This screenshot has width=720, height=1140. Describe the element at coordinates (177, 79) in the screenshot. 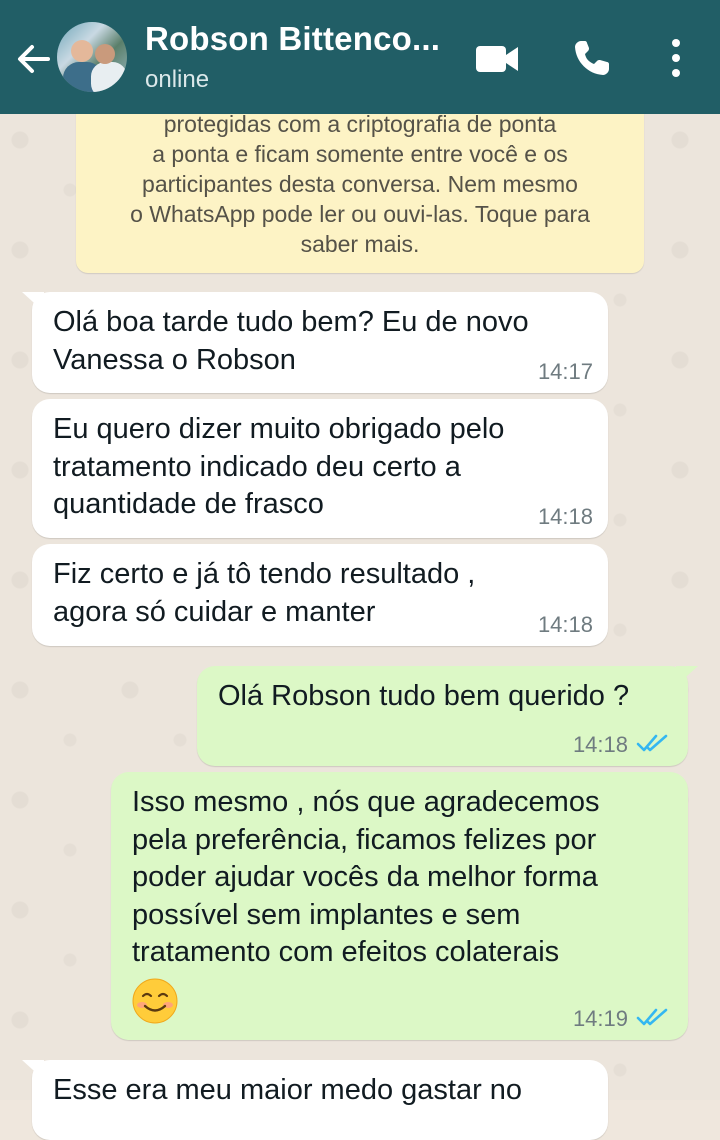

I see `contact-status: online` at that location.